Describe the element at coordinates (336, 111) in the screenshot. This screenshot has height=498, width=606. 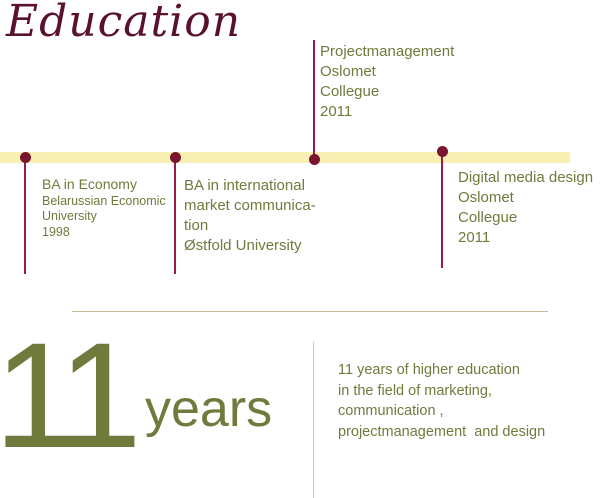
I see `entry-3-line-4: 2011` at that location.